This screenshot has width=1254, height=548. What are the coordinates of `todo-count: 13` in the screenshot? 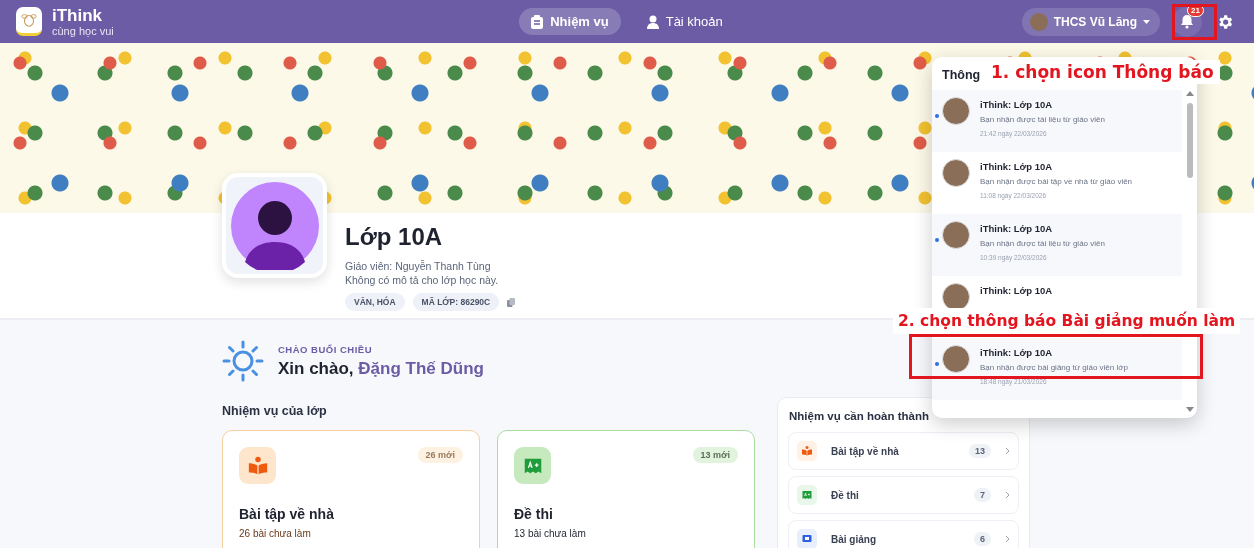 It's located at (980, 451).